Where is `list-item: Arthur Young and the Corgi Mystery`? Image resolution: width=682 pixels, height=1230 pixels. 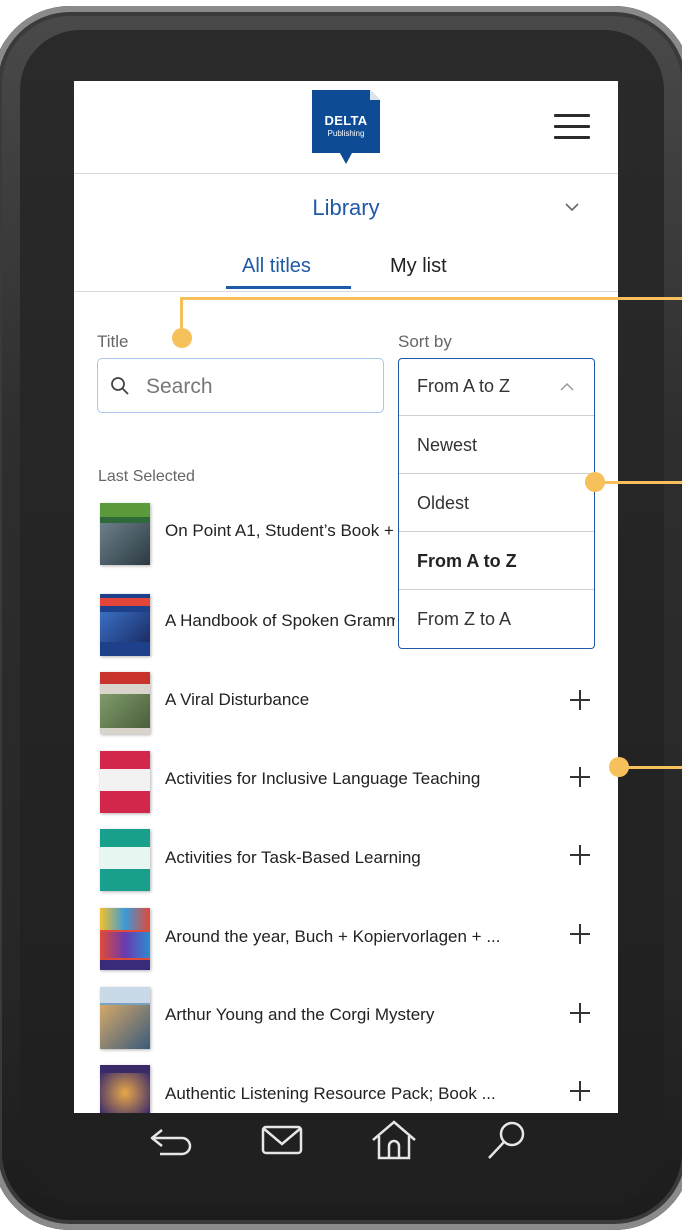 list-item: Arthur Young and the Corgi Mystery is located at coordinates (346, 1022).